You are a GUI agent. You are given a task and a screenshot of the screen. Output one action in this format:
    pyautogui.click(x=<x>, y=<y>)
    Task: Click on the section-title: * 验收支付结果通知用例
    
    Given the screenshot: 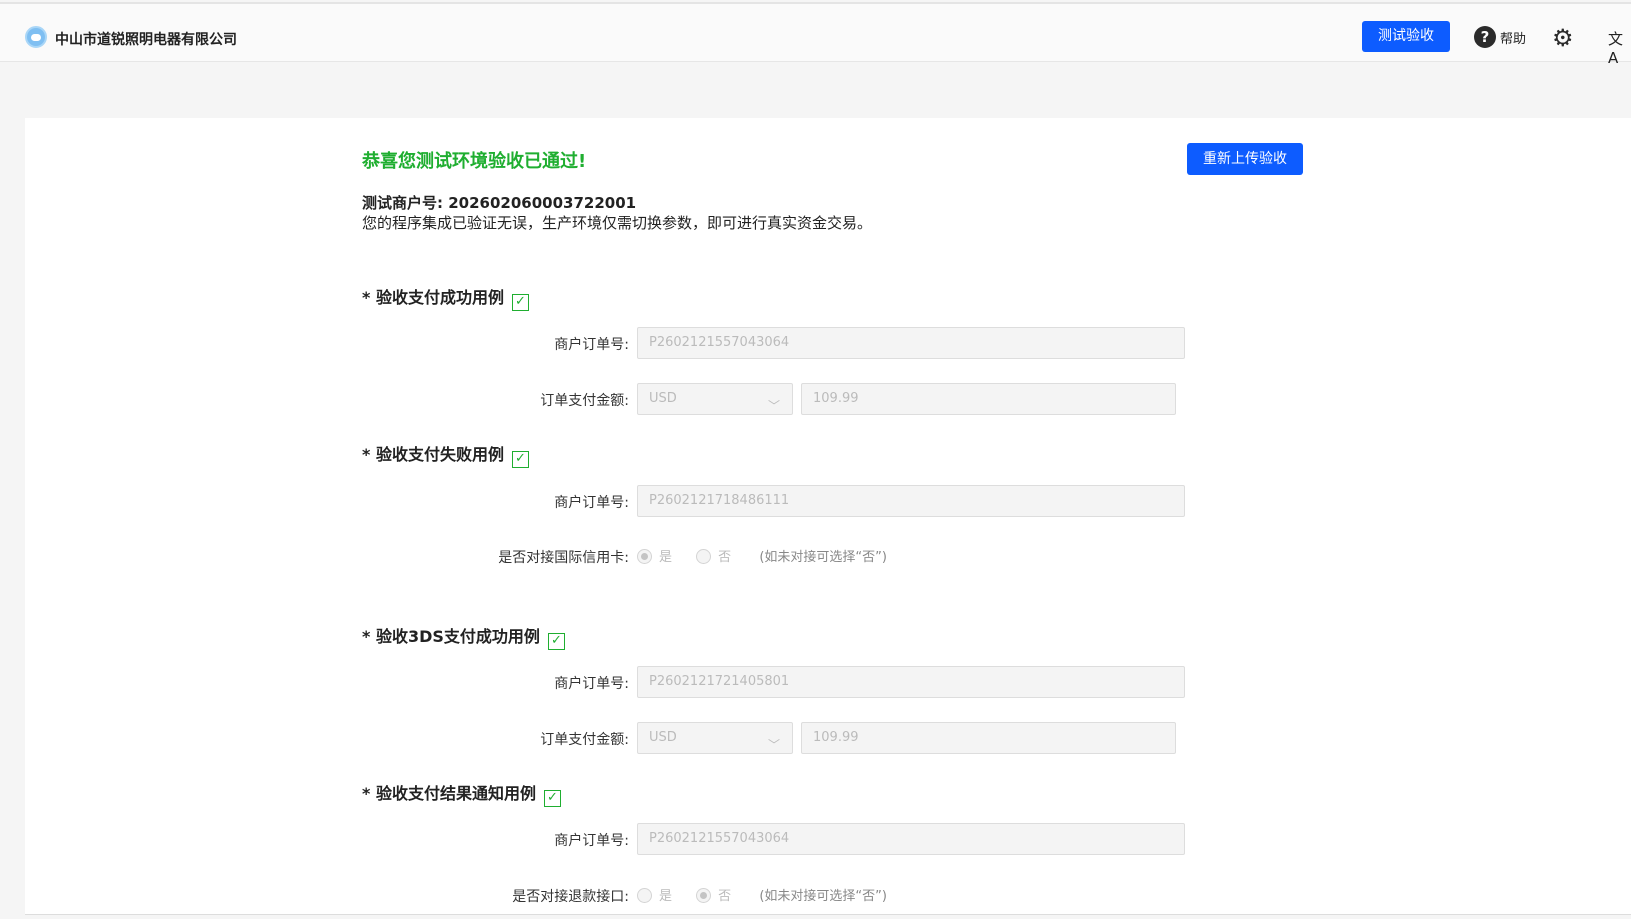 What is the action you would take?
    pyautogui.click(x=449, y=793)
    